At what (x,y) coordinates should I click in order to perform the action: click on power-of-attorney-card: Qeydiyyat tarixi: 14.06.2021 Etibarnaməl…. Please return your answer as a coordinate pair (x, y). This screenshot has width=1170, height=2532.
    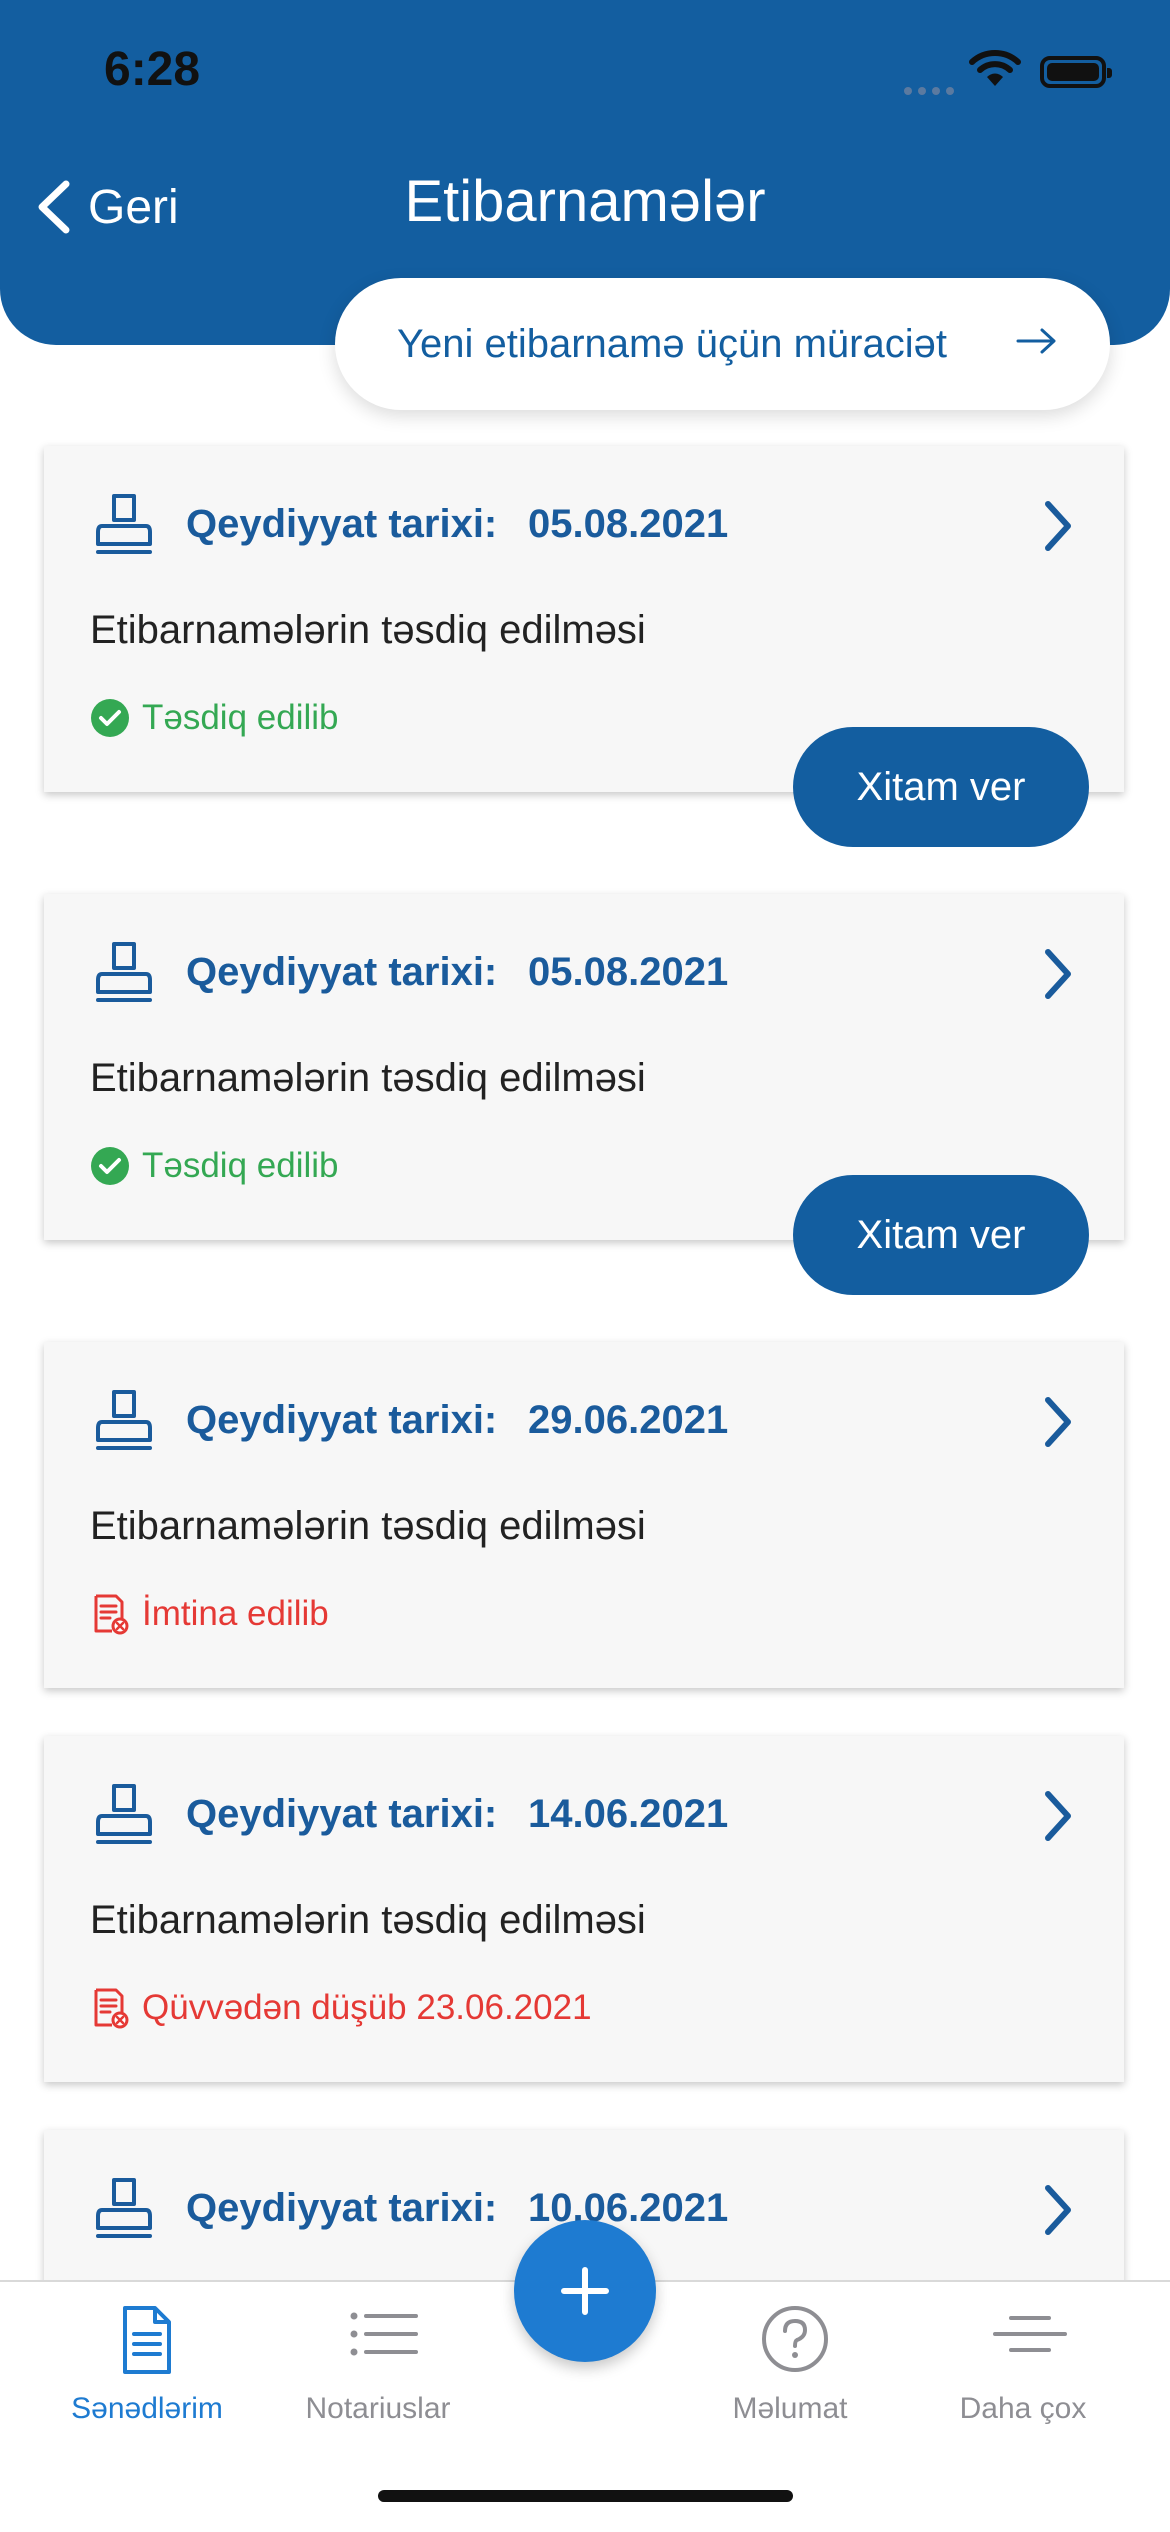
    Looking at the image, I should click on (584, 1909).